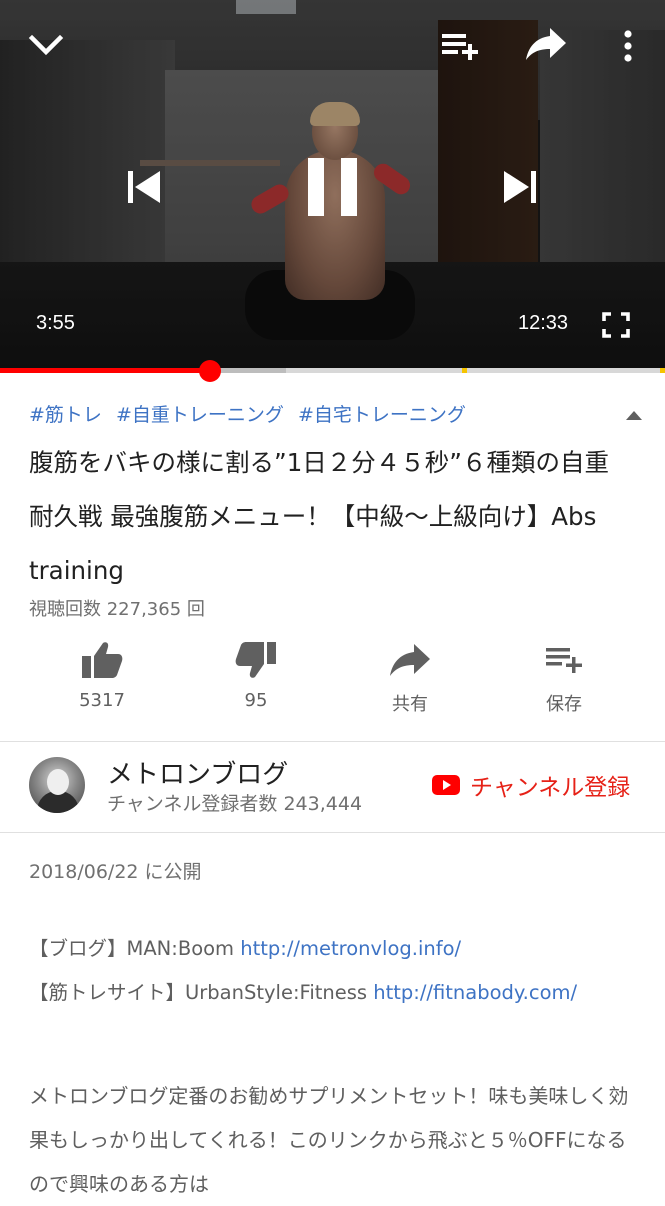 The image size is (665, 1206). I want to click on description-text: 【筋トレサイト】UrbanStyle:Fitness, so click(201, 992).